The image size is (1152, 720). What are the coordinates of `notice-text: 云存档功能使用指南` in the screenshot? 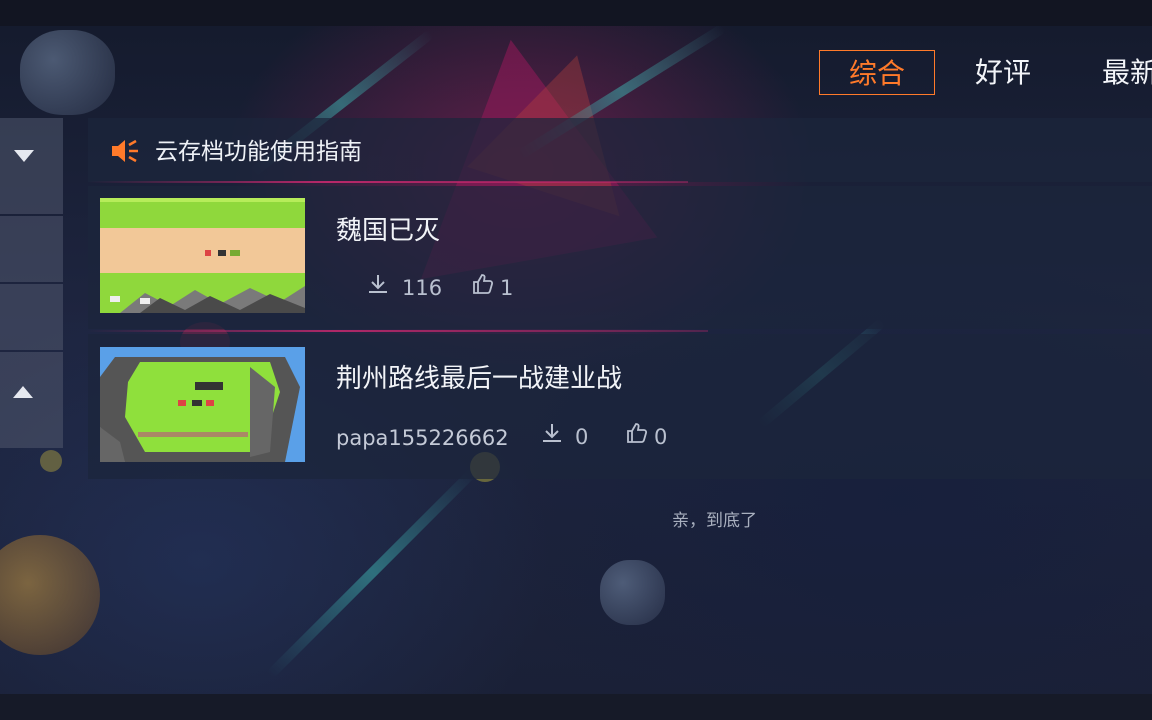 It's located at (258, 152).